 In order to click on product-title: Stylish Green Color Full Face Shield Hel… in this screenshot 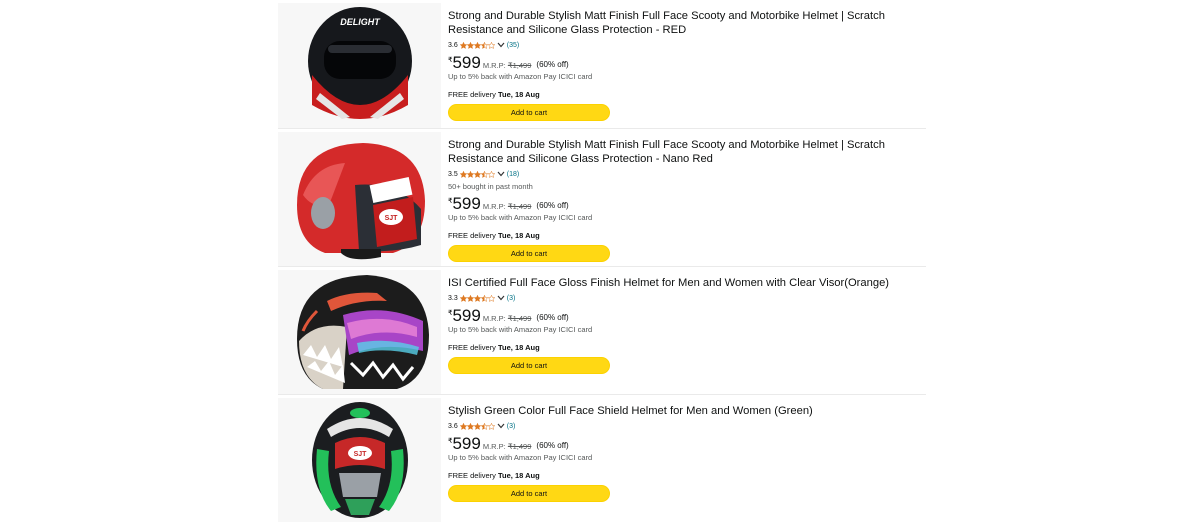, I will do `click(685, 411)`.